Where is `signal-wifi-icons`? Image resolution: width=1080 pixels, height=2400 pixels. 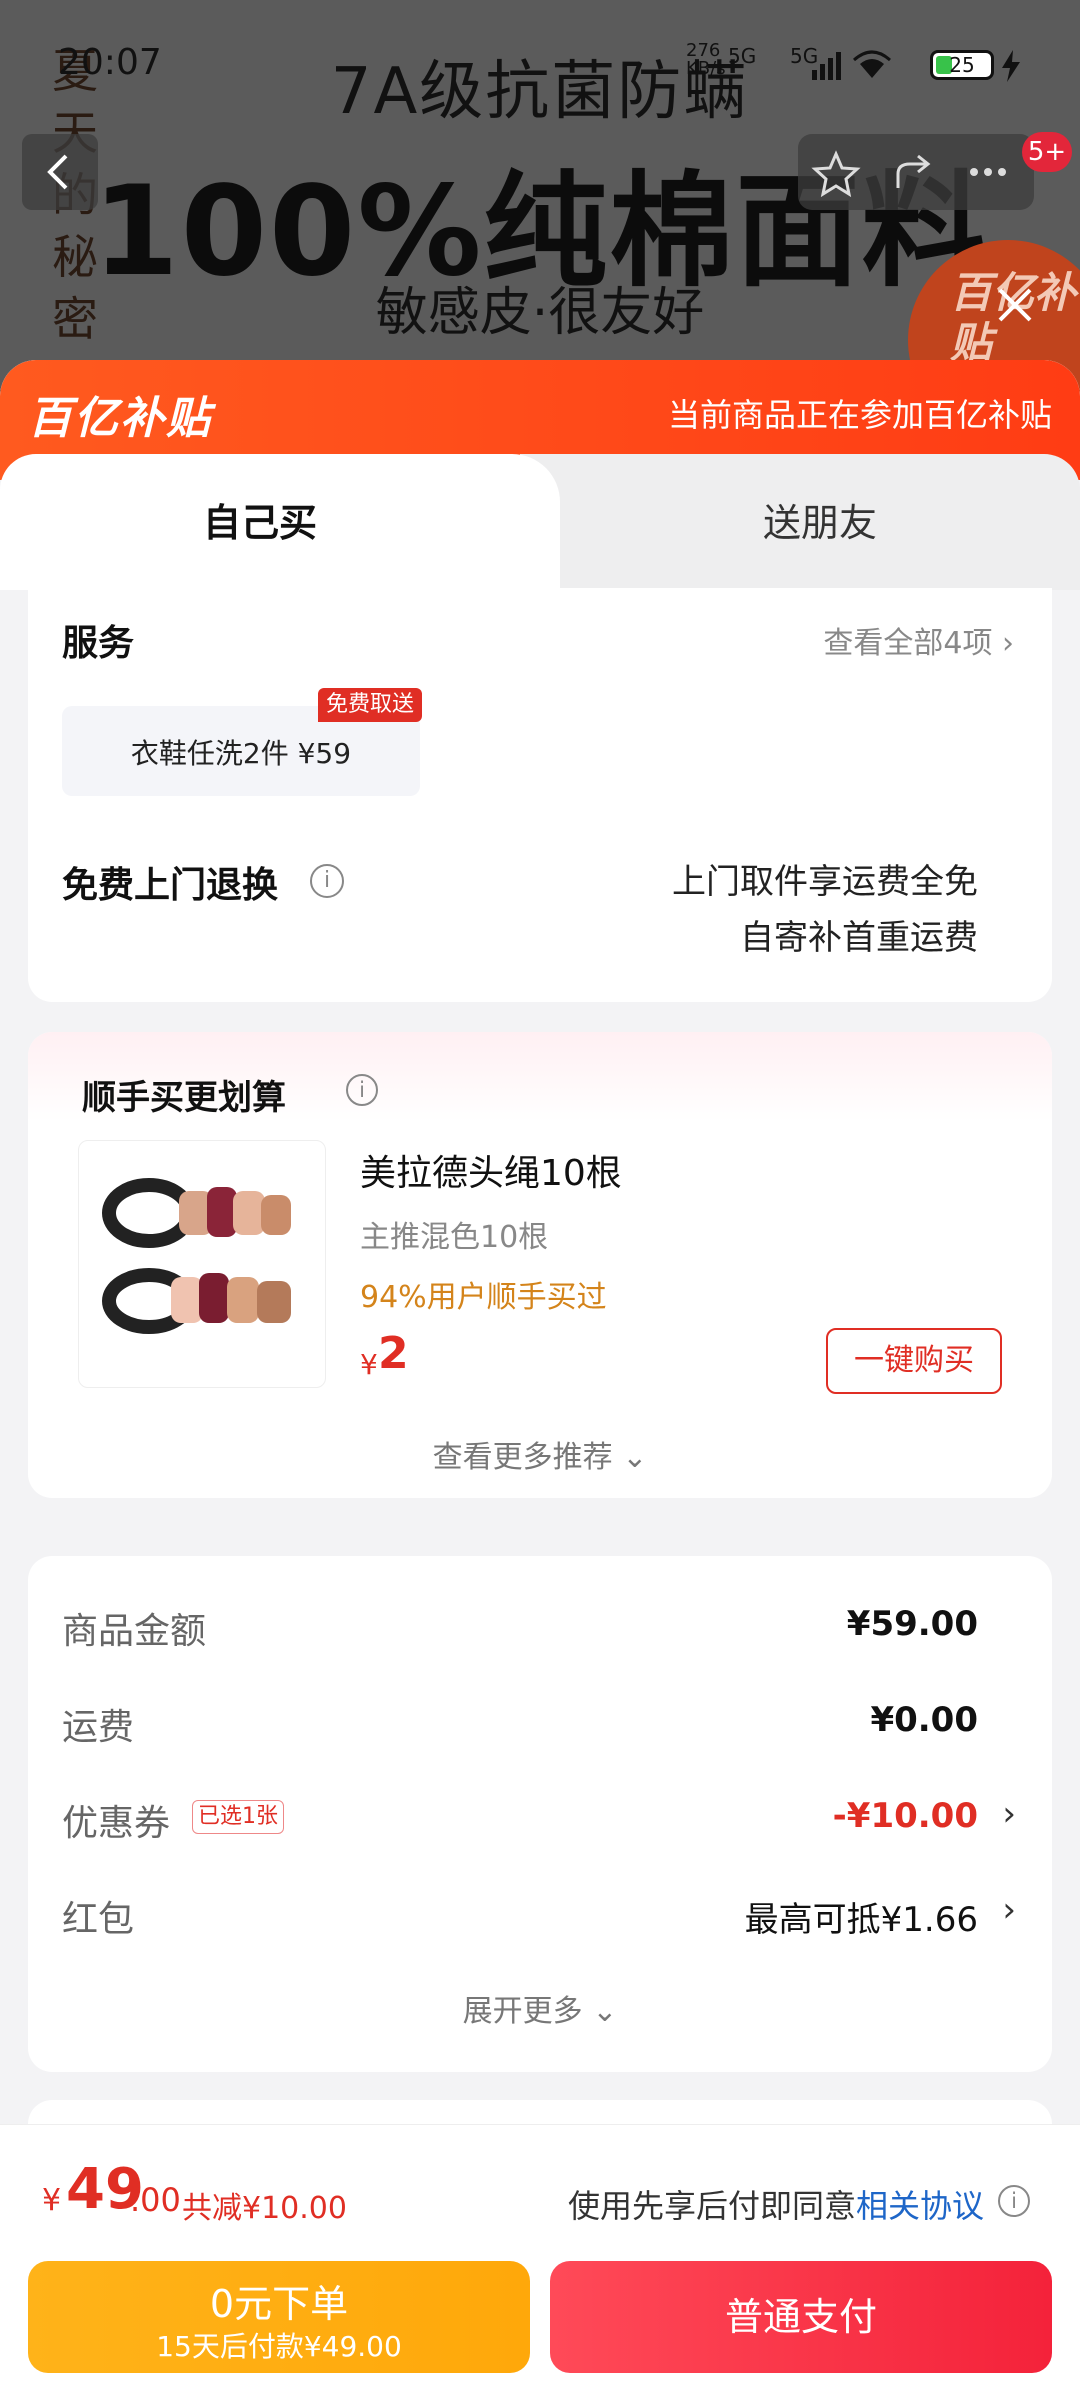 signal-wifi-icons is located at coordinates (851, 65).